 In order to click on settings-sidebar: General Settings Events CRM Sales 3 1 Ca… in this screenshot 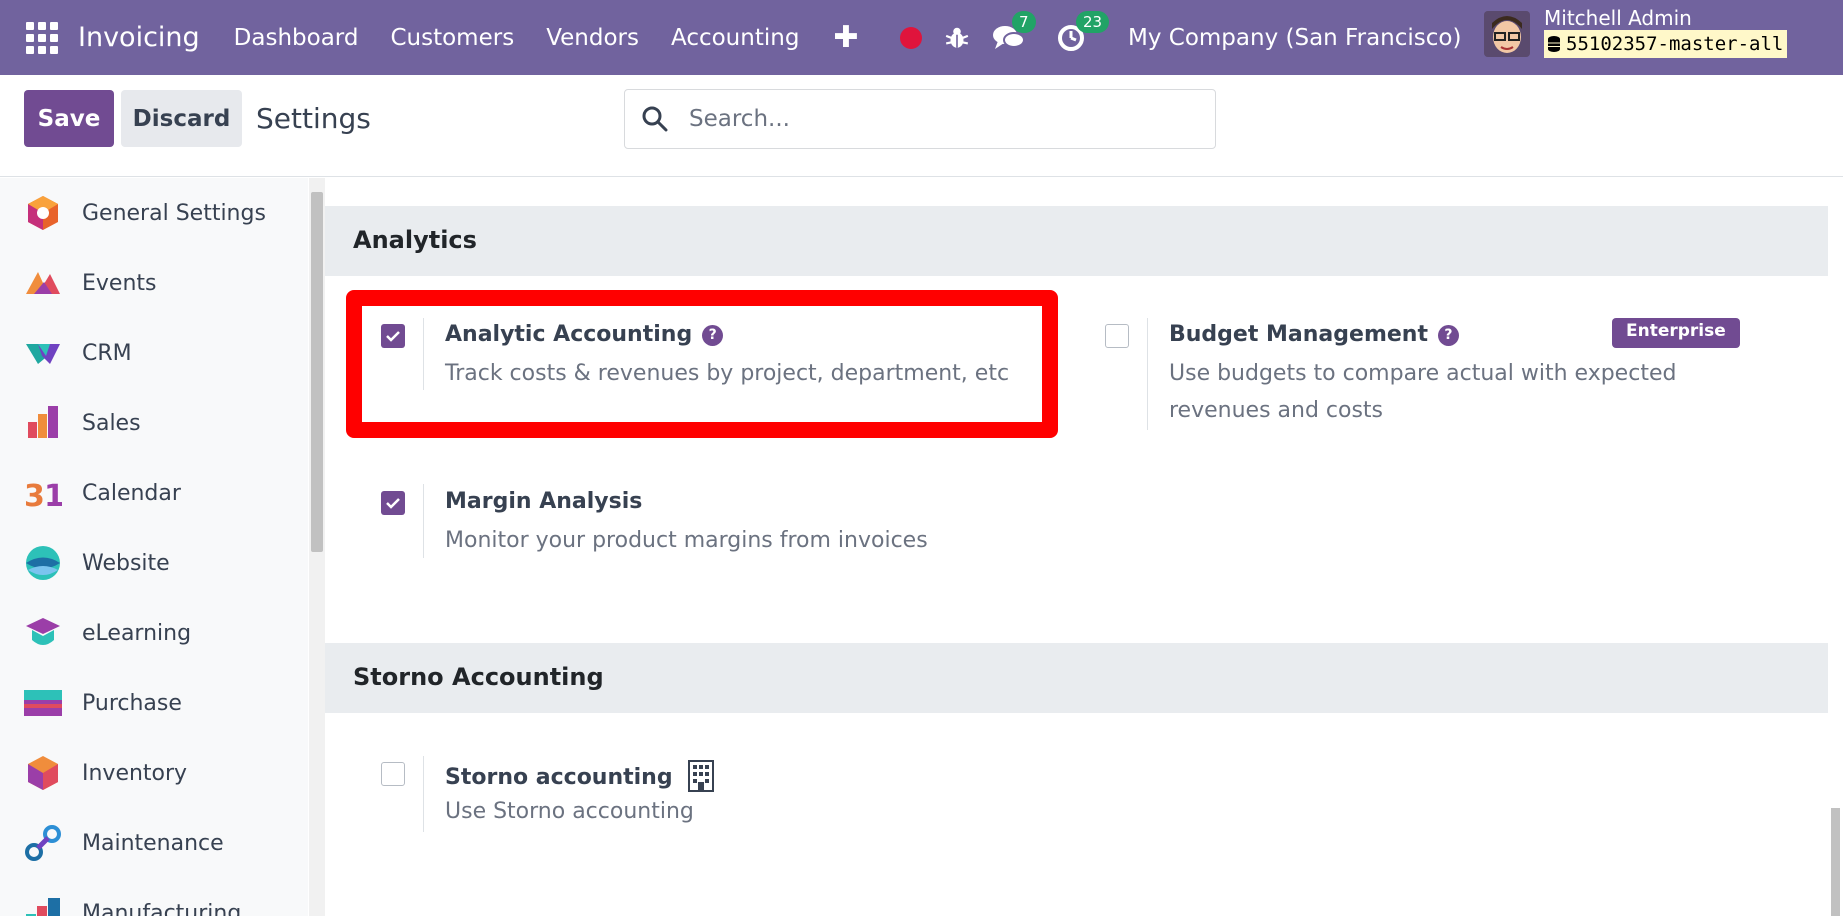, I will do `click(154, 547)`.